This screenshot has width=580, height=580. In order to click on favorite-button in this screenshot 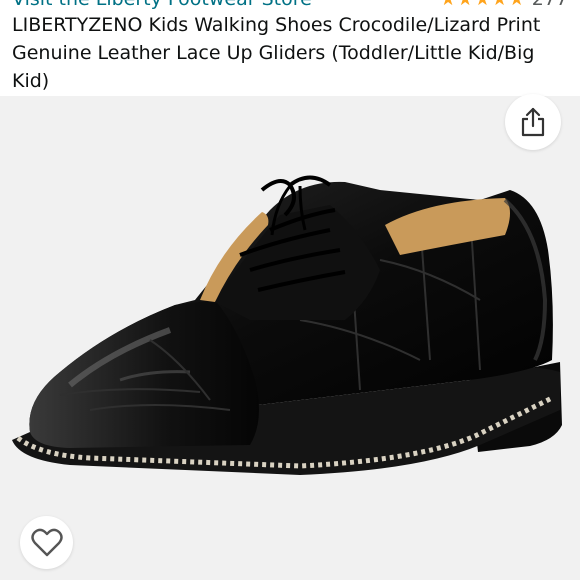, I will do `click(46, 542)`.